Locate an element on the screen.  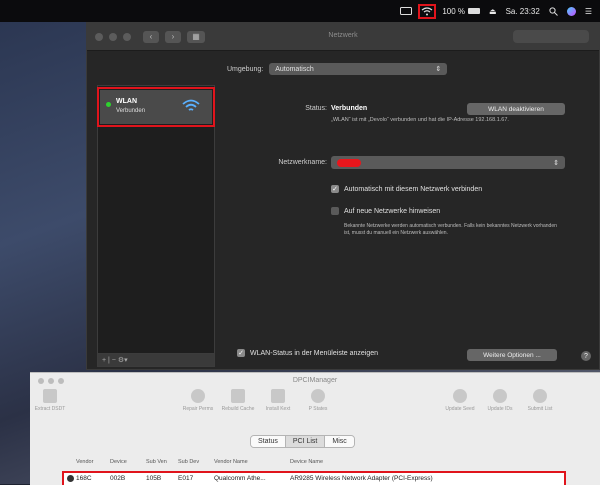
tool-label: Submit List is located at coordinates (540, 409).